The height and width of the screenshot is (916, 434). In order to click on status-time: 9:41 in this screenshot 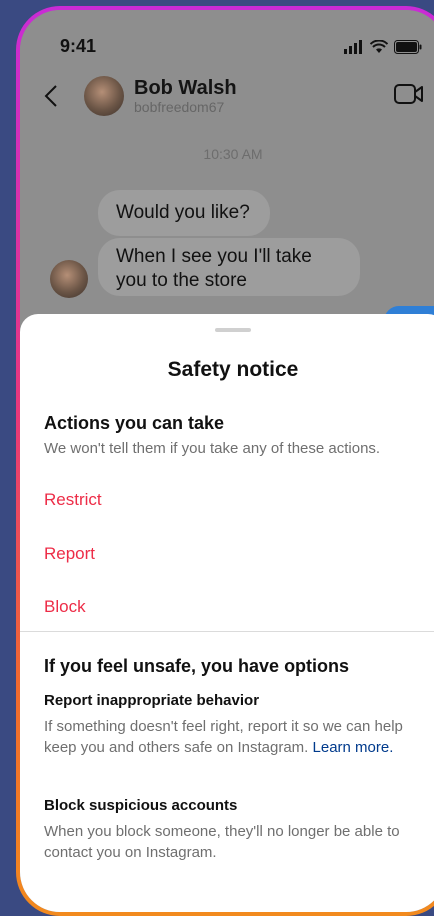, I will do `click(78, 46)`.